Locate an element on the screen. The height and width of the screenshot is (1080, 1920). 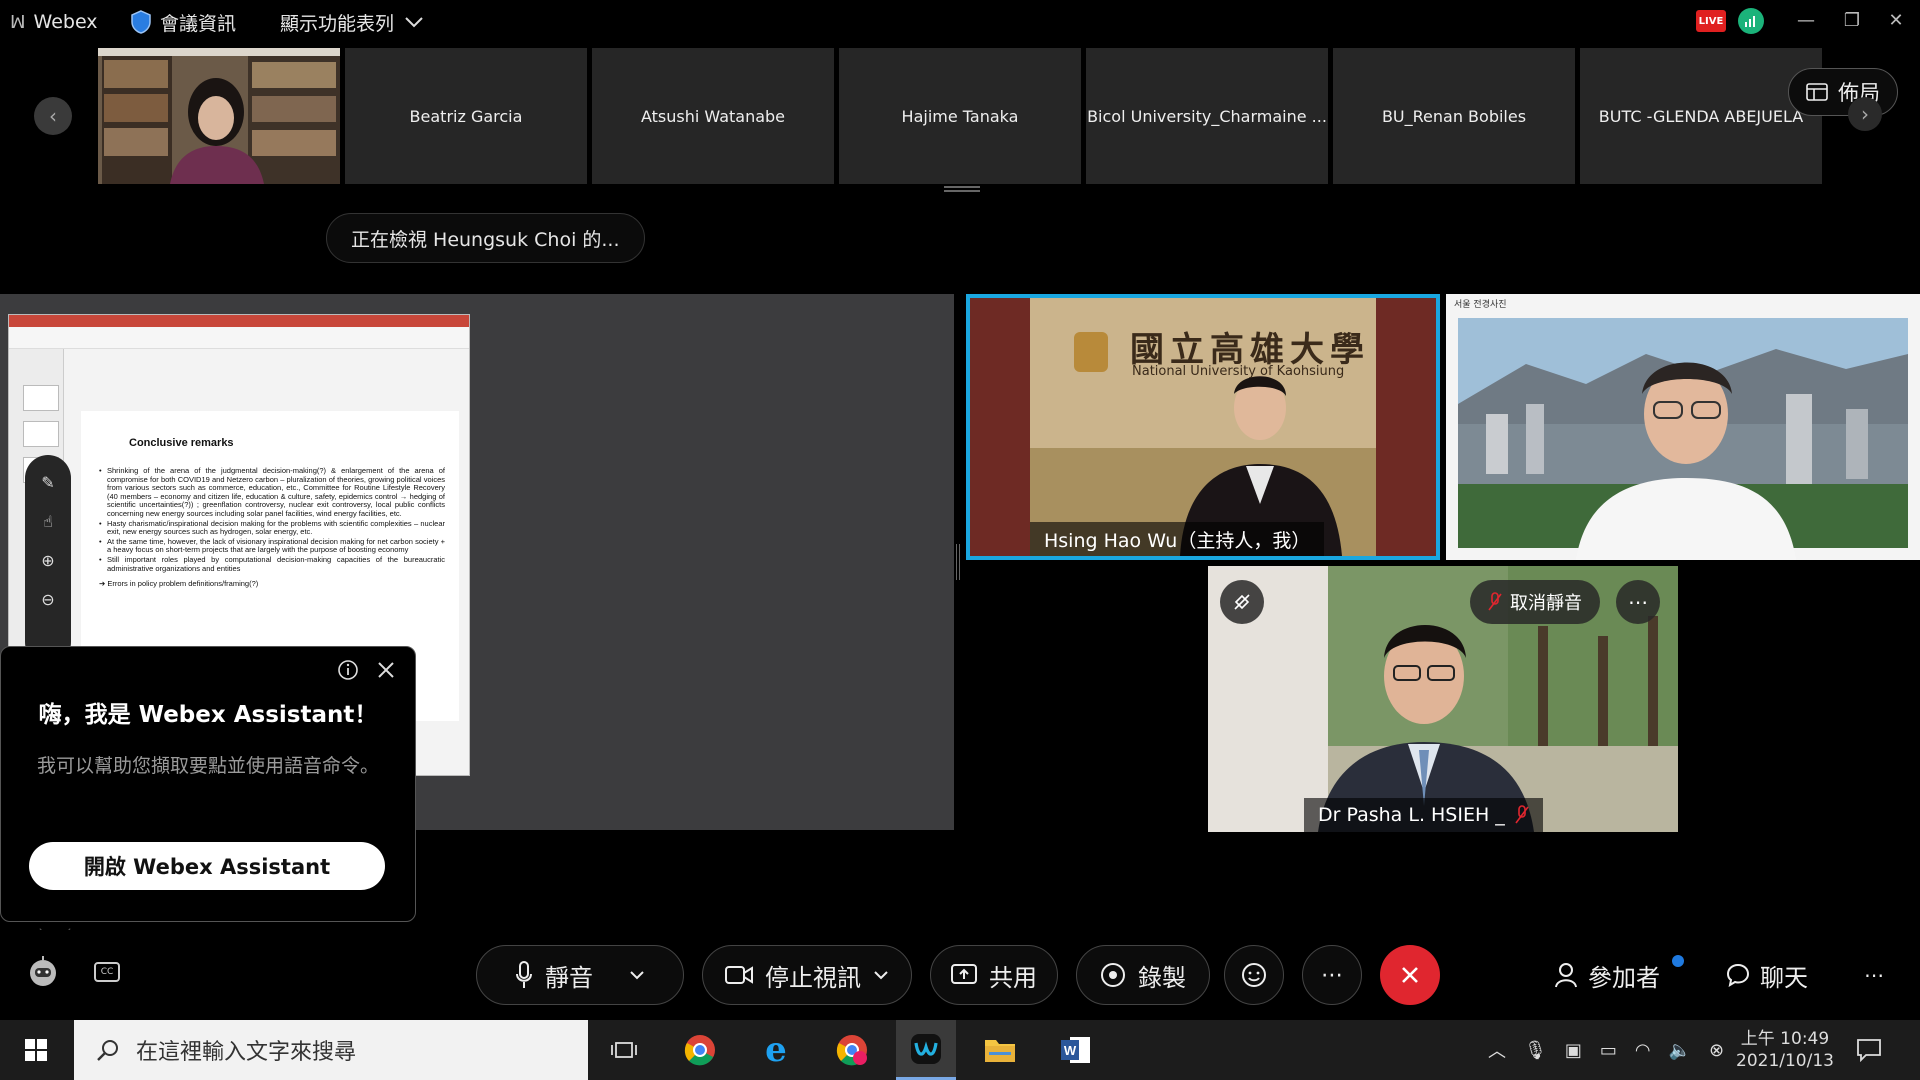
task-view-icon is located at coordinates (624, 1050).